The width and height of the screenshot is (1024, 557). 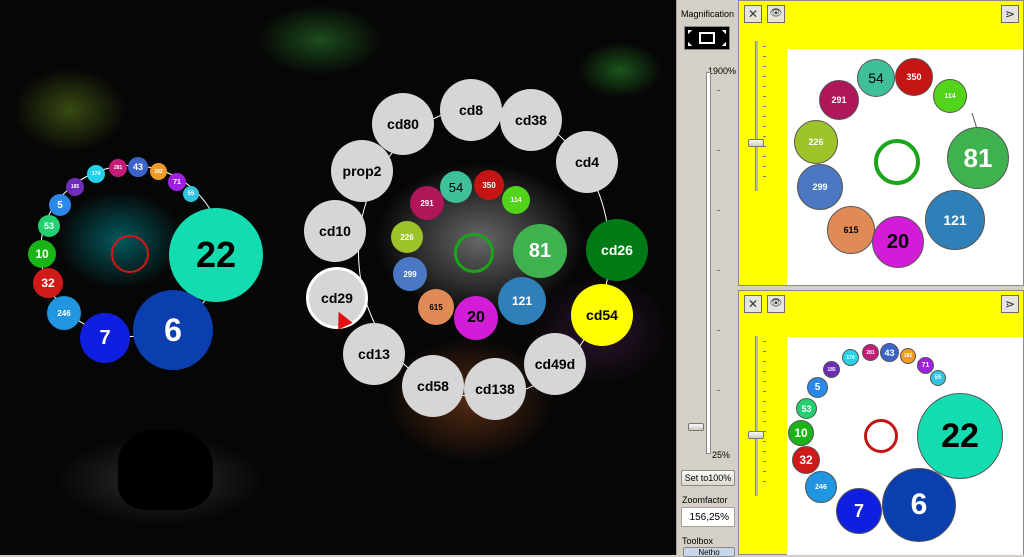 What do you see at coordinates (173, 330) in the screenshot?
I see `left-circle-6: 6` at bounding box center [173, 330].